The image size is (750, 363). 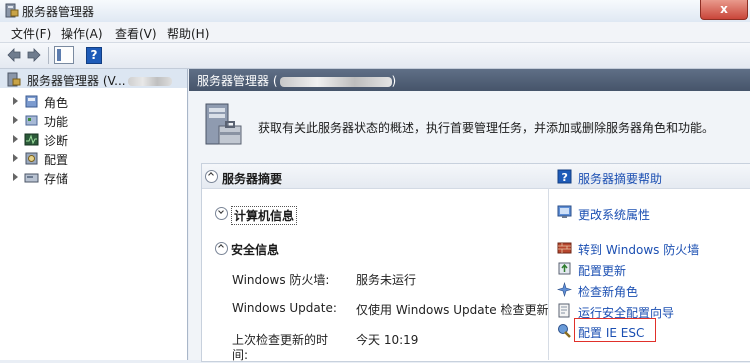 What do you see at coordinates (31, 139) in the screenshot?
I see `diagnostics-icon` at bounding box center [31, 139].